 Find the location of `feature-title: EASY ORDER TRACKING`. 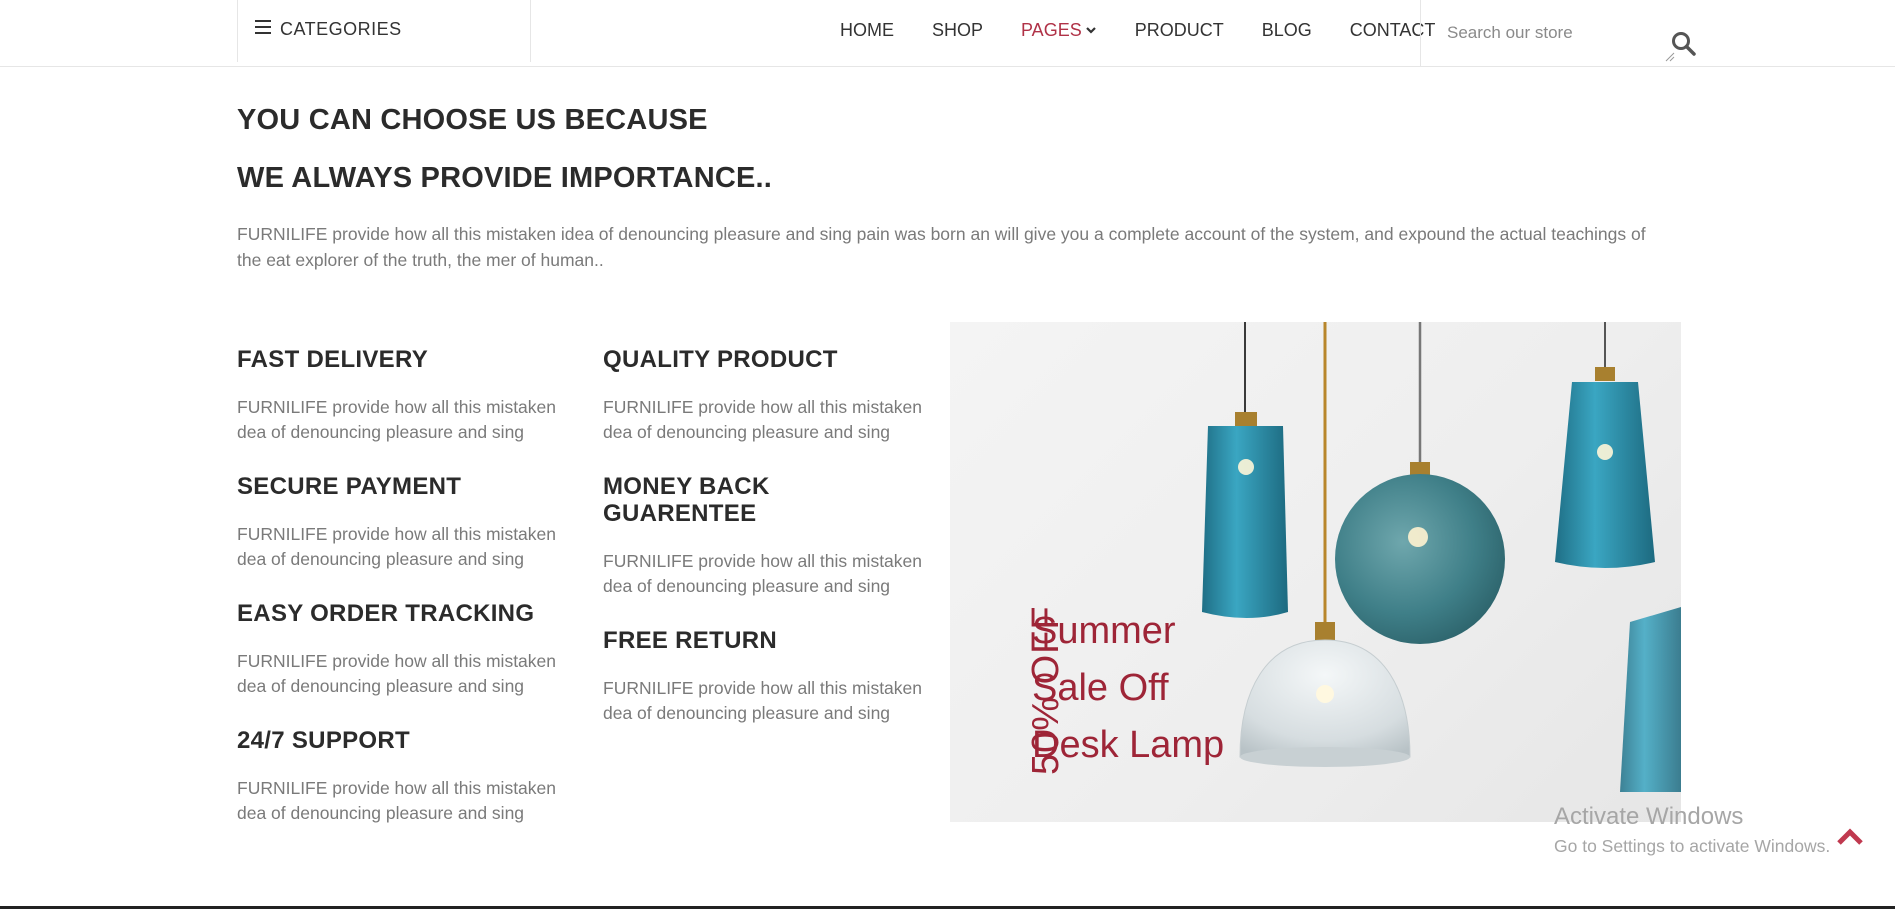

feature-title: EASY ORDER TRACKING is located at coordinates (386, 613).